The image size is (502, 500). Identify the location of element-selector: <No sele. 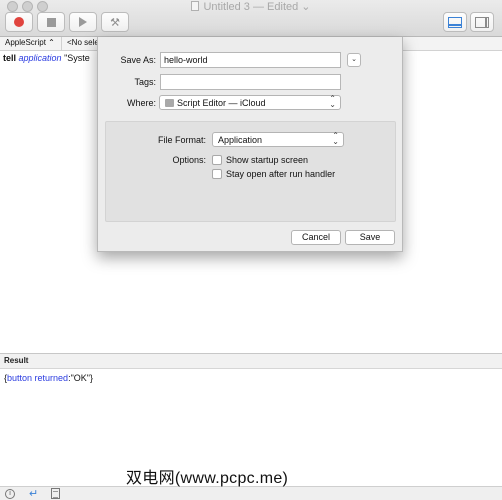
(83, 42).